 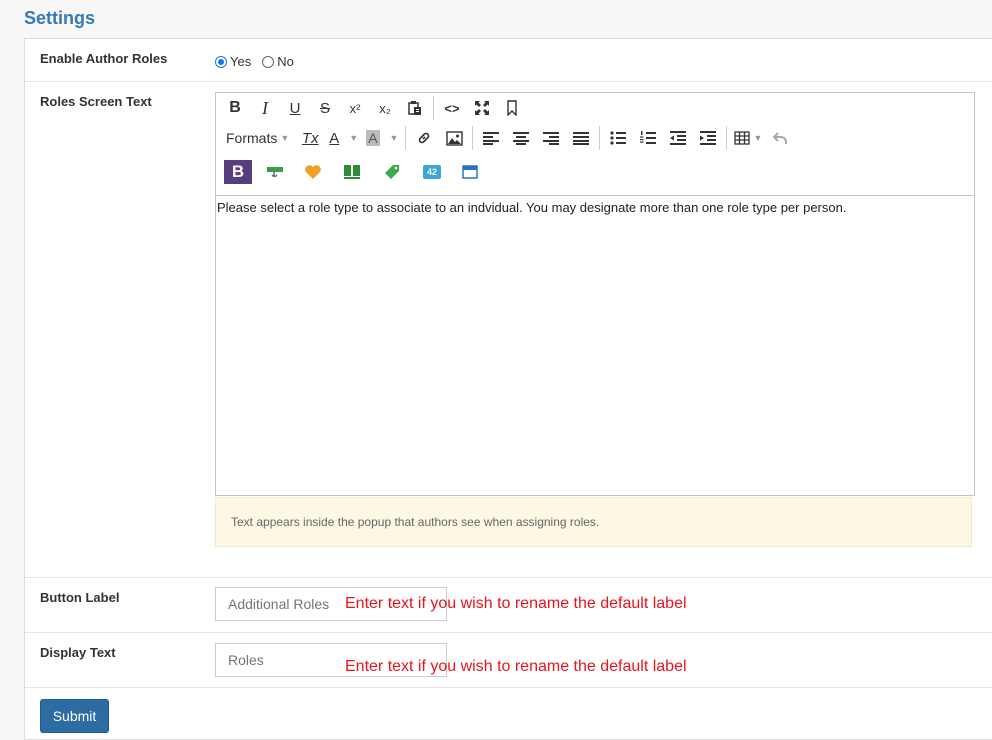 I want to click on clear-format-icon: Tx, so click(x=310, y=138).